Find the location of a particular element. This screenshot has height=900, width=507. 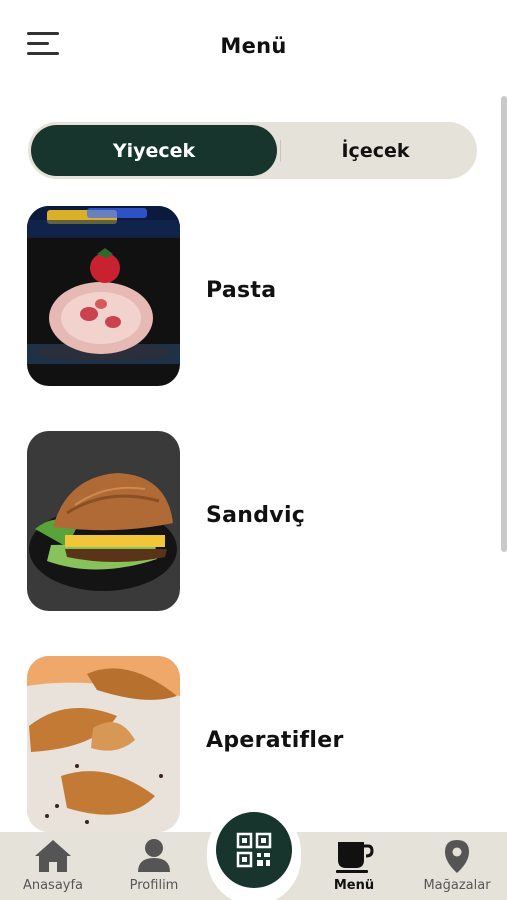

nav-item-profilim: Profilim is located at coordinates (154, 866).